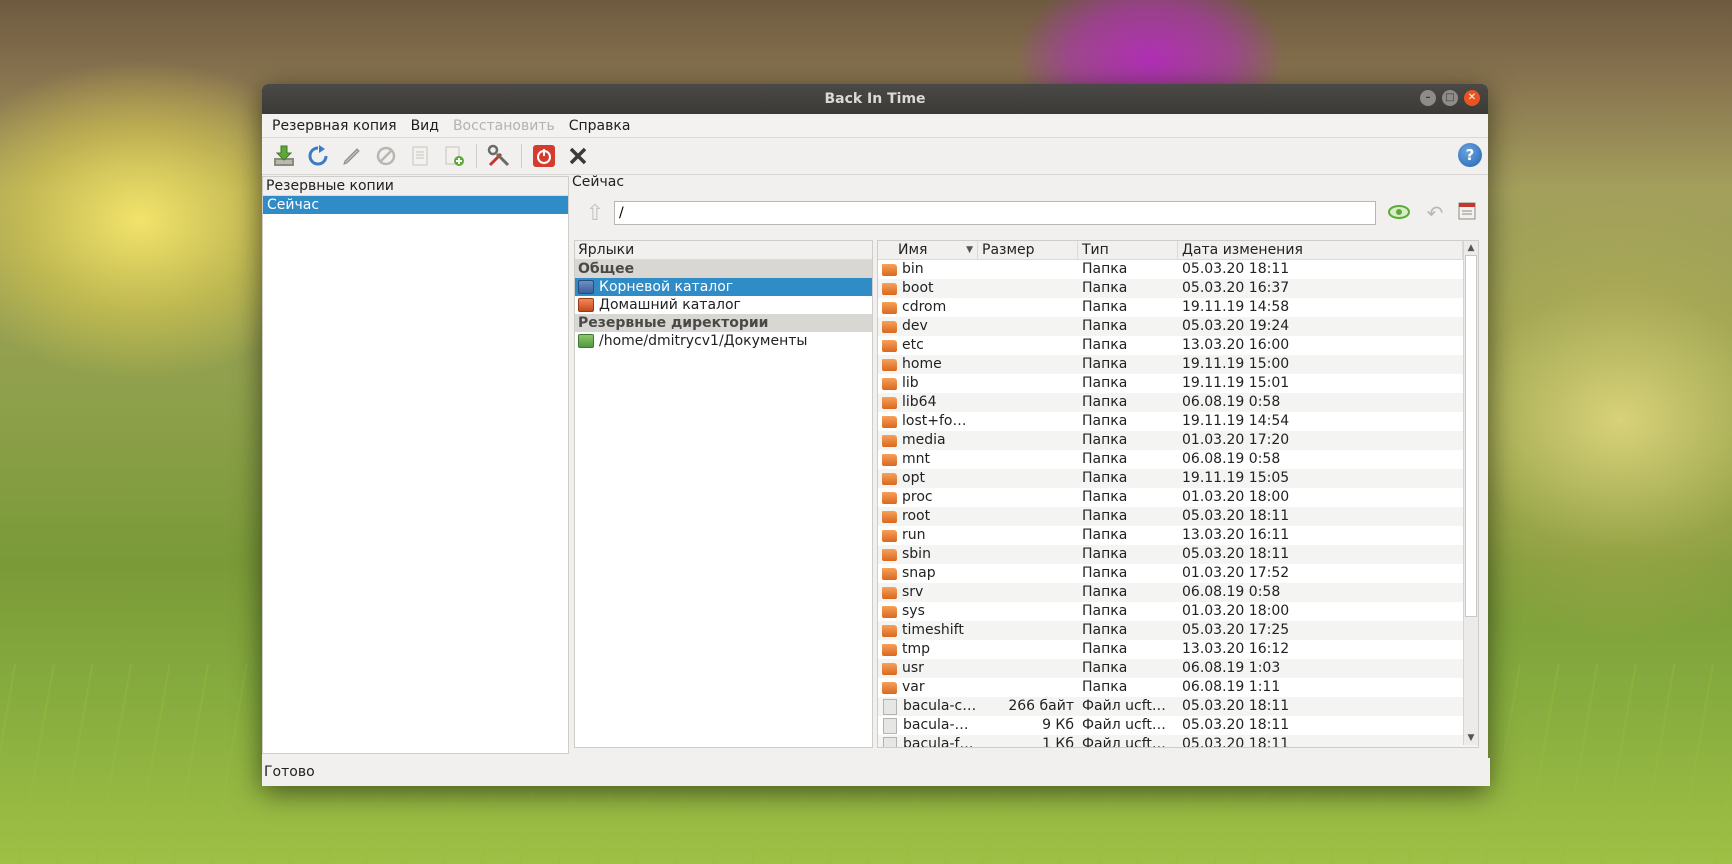 The image size is (1732, 864). What do you see at coordinates (595, 213) in the screenshot?
I see `folder-up-button: ⇧` at bounding box center [595, 213].